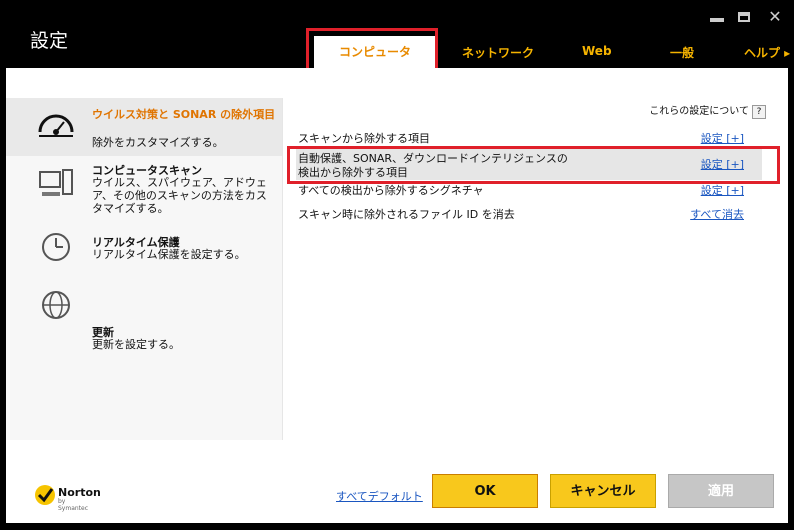 The width and height of the screenshot is (794, 530). Describe the element at coordinates (158, 142) in the screenshot. I see `sidebar-item-desc: 除外をカスタマイズする。` at that location.